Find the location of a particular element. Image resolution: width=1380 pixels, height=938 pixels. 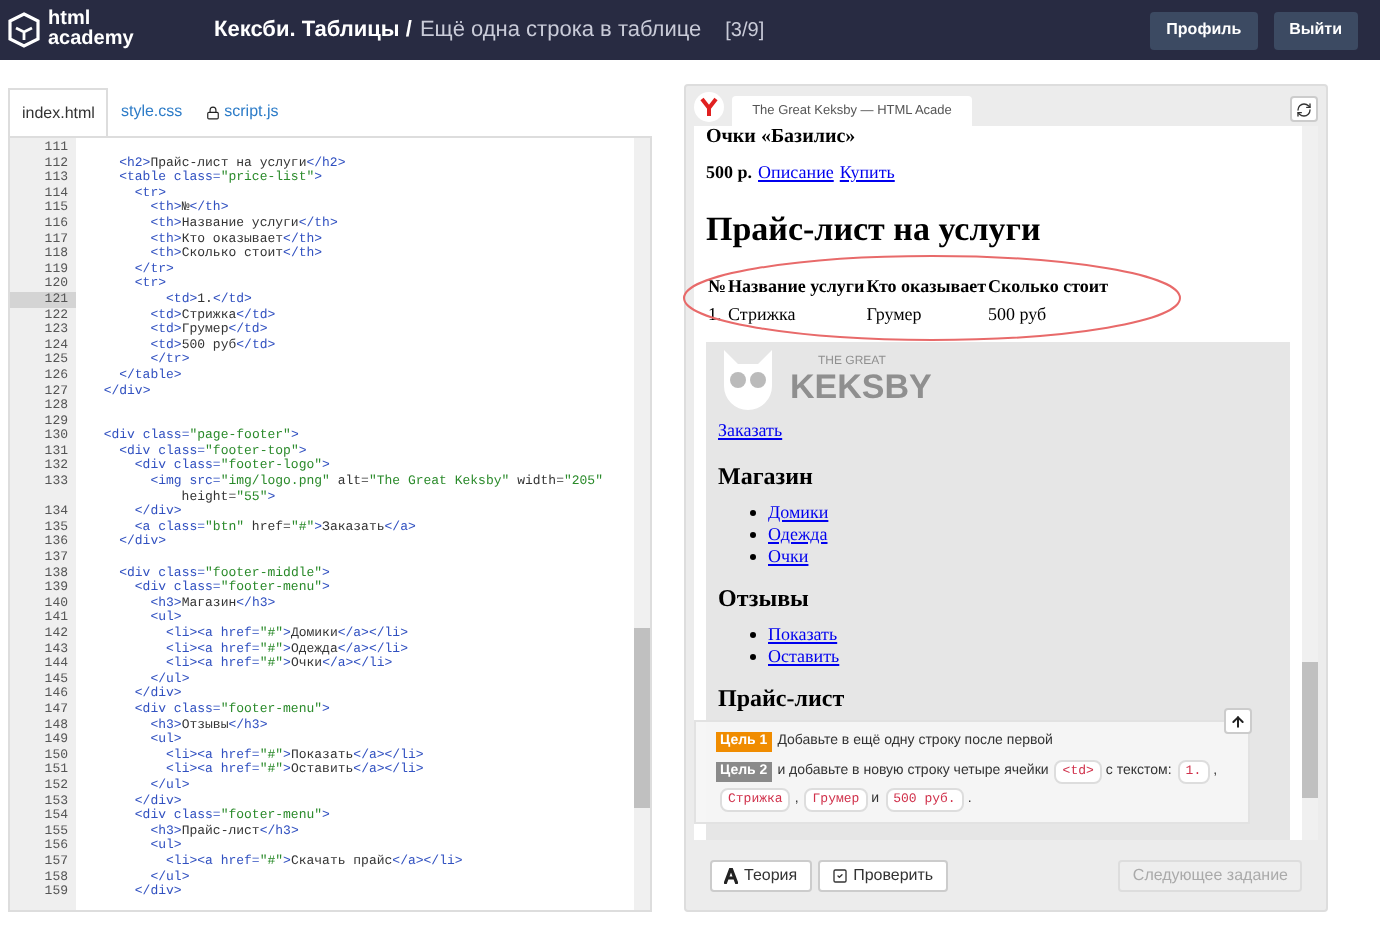

action-button: Теория is located at coordinates (761, 875).